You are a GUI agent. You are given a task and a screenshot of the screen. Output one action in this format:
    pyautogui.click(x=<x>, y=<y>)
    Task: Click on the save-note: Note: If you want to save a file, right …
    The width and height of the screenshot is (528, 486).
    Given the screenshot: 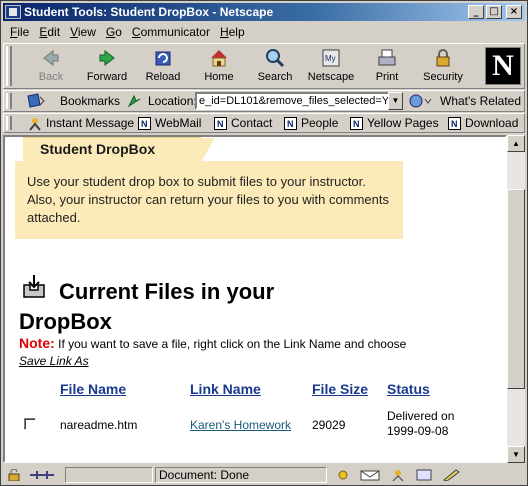 What is the action you would take?
    pyautogui.click(x=219, y=352)
    